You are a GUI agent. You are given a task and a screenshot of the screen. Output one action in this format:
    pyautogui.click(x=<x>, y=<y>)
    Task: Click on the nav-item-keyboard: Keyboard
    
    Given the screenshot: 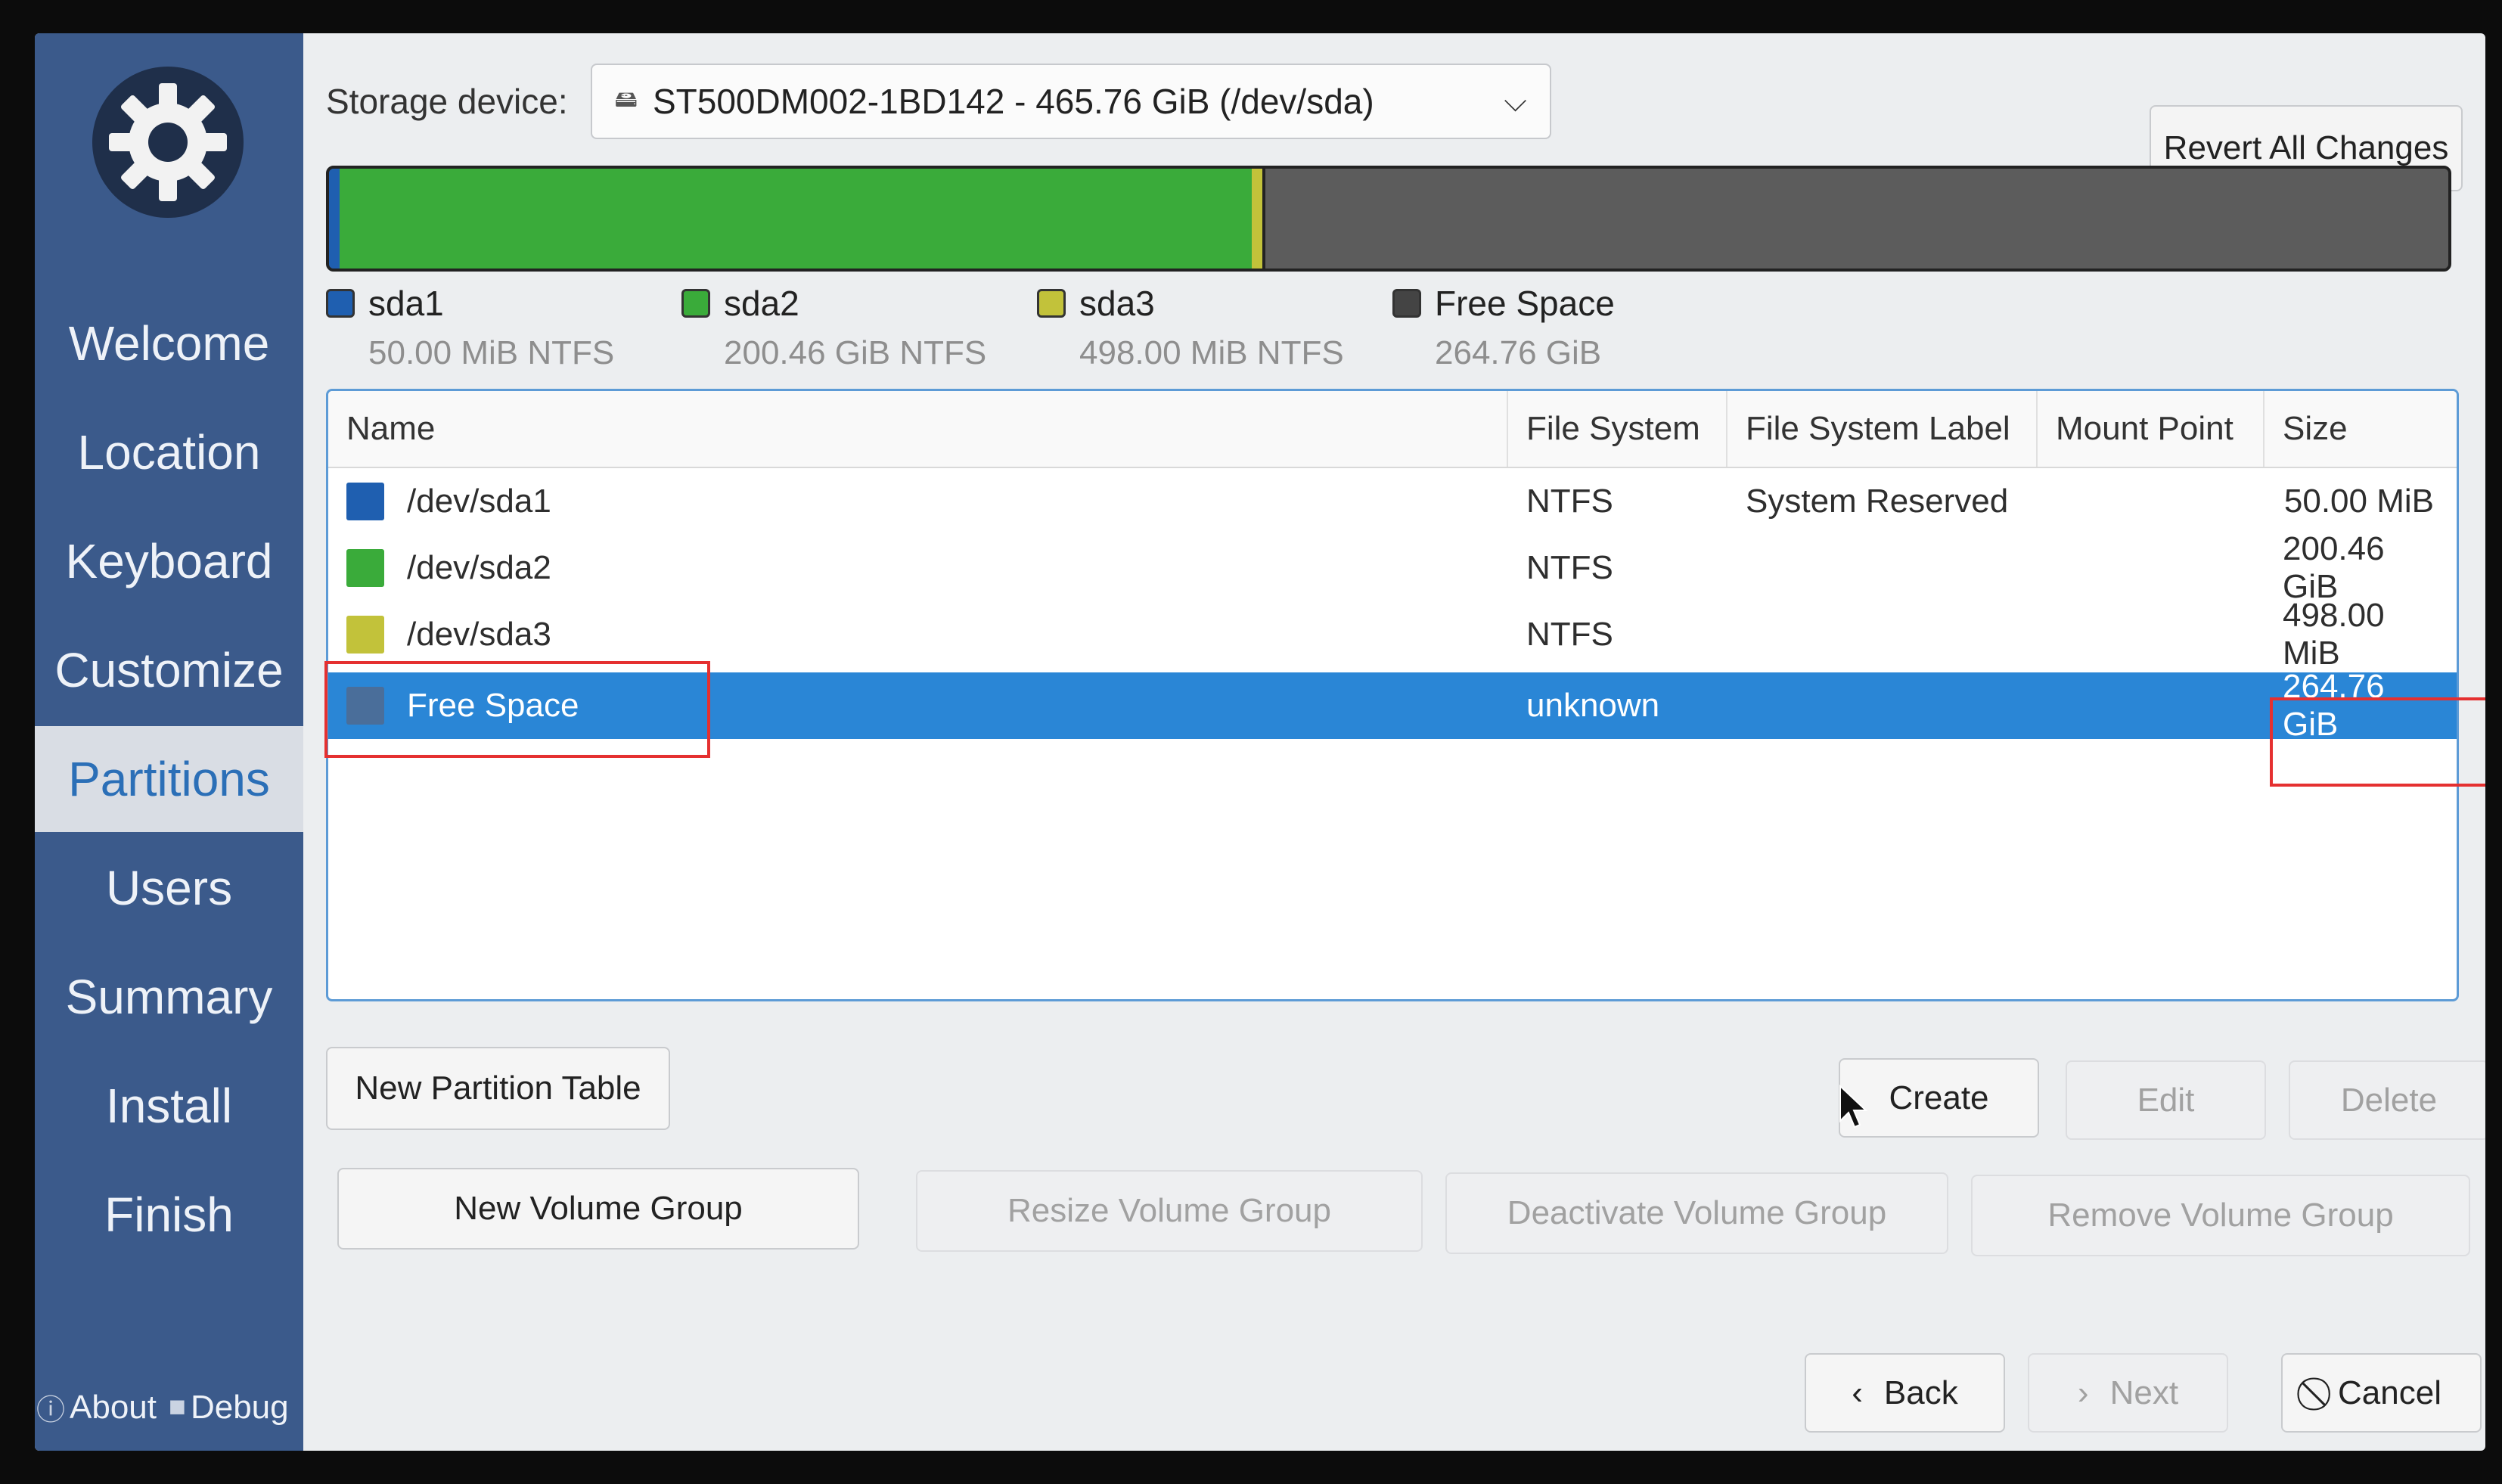 What is the action you would take?
    pyautogui.click(x=169, y=561)
    